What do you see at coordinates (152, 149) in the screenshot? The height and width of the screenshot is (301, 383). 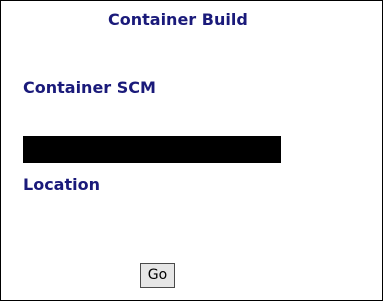 I see `container-scm-input` at bounding box center [152, 149].